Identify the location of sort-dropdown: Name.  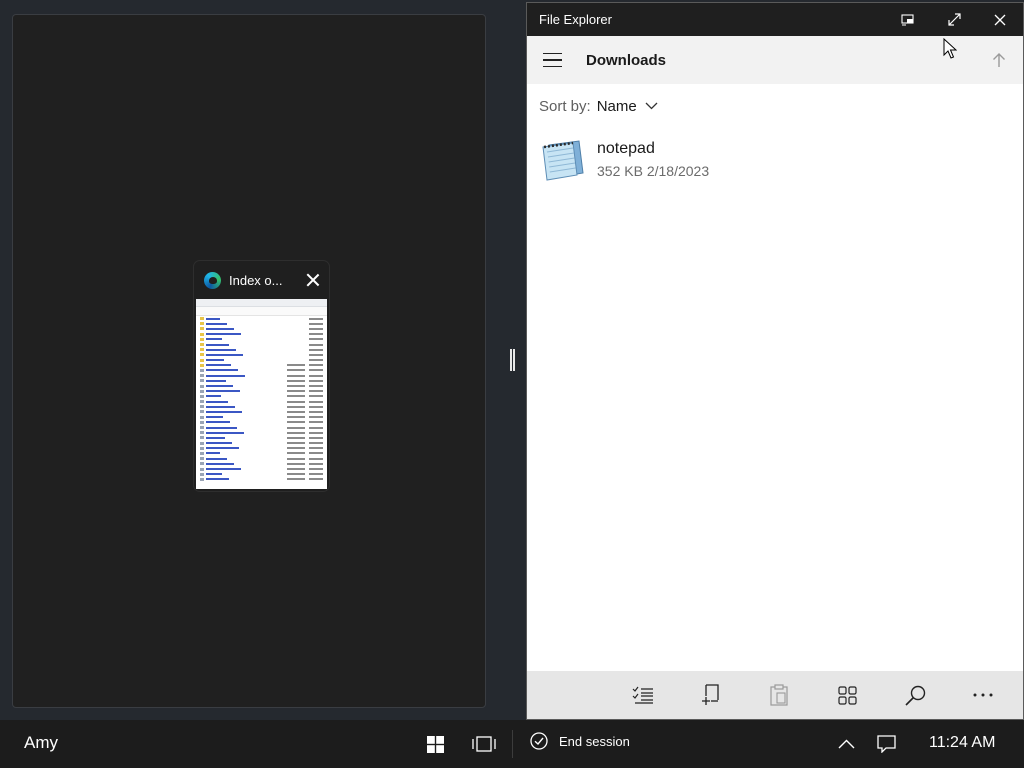
(627, 106).